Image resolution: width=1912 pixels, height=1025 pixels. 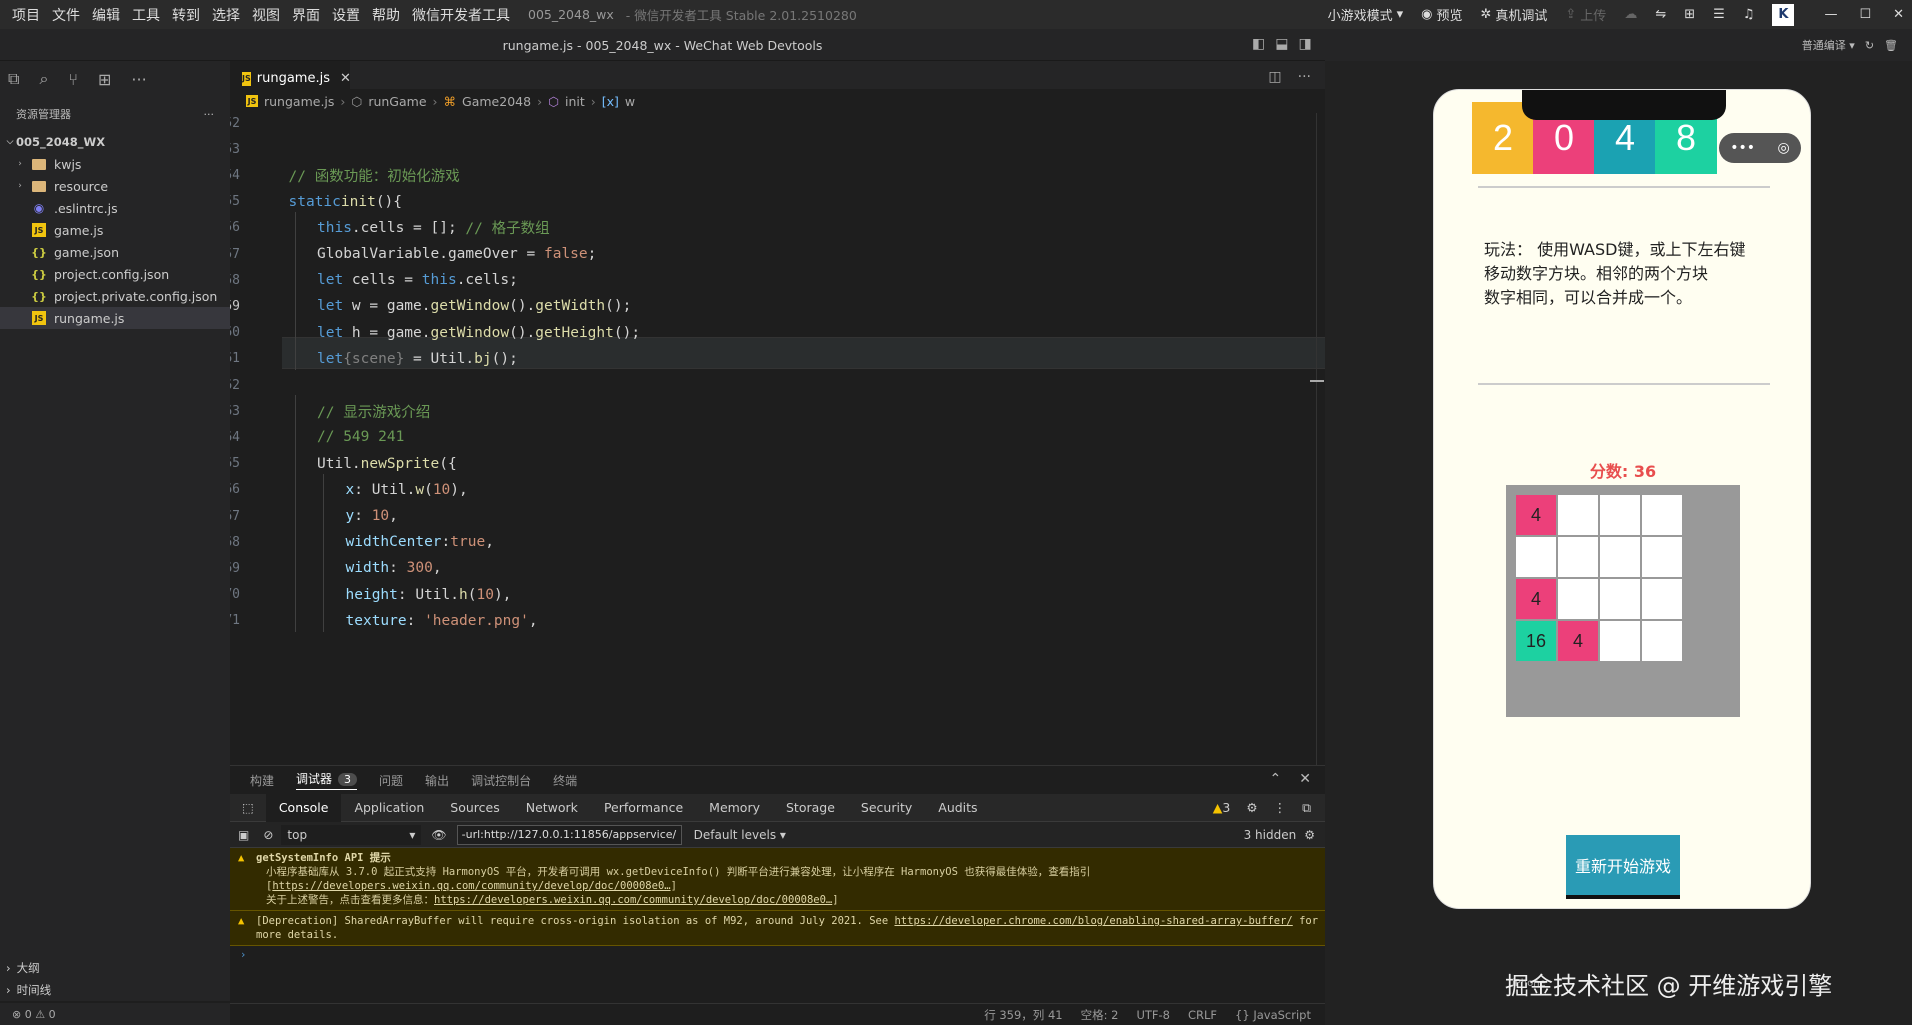 What do you see at coordinates (575, 101) in the screenshot?
I see `breadcrumb-method: init` at bounding box center [575, 101].